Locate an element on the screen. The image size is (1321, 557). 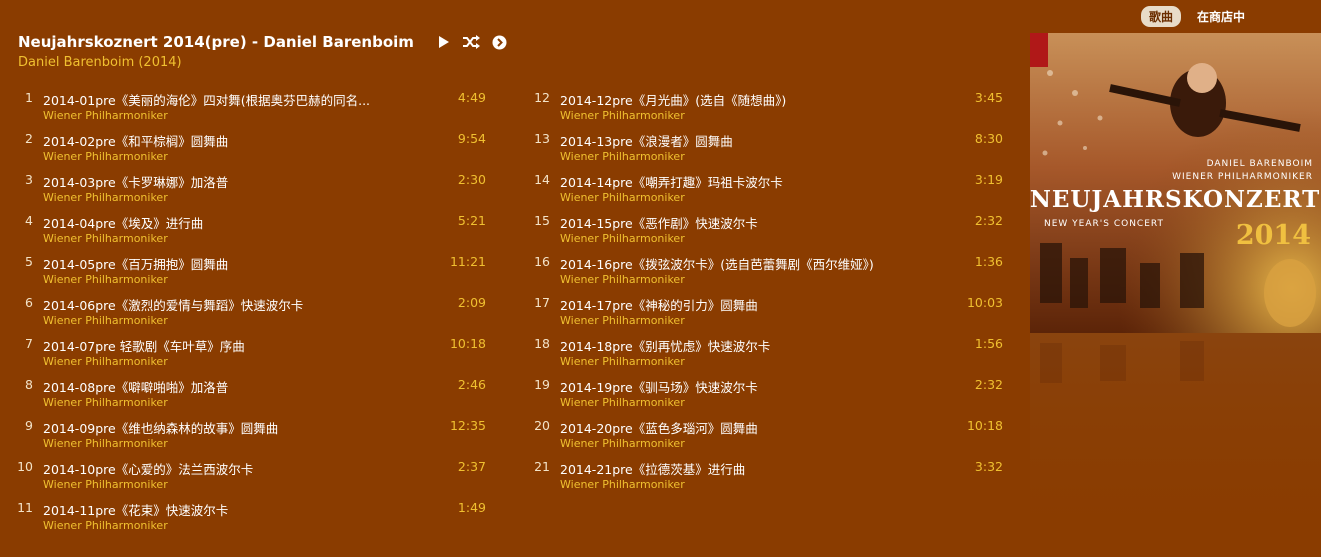
track-duration: 1:36 is located at coordinates (988, 261).